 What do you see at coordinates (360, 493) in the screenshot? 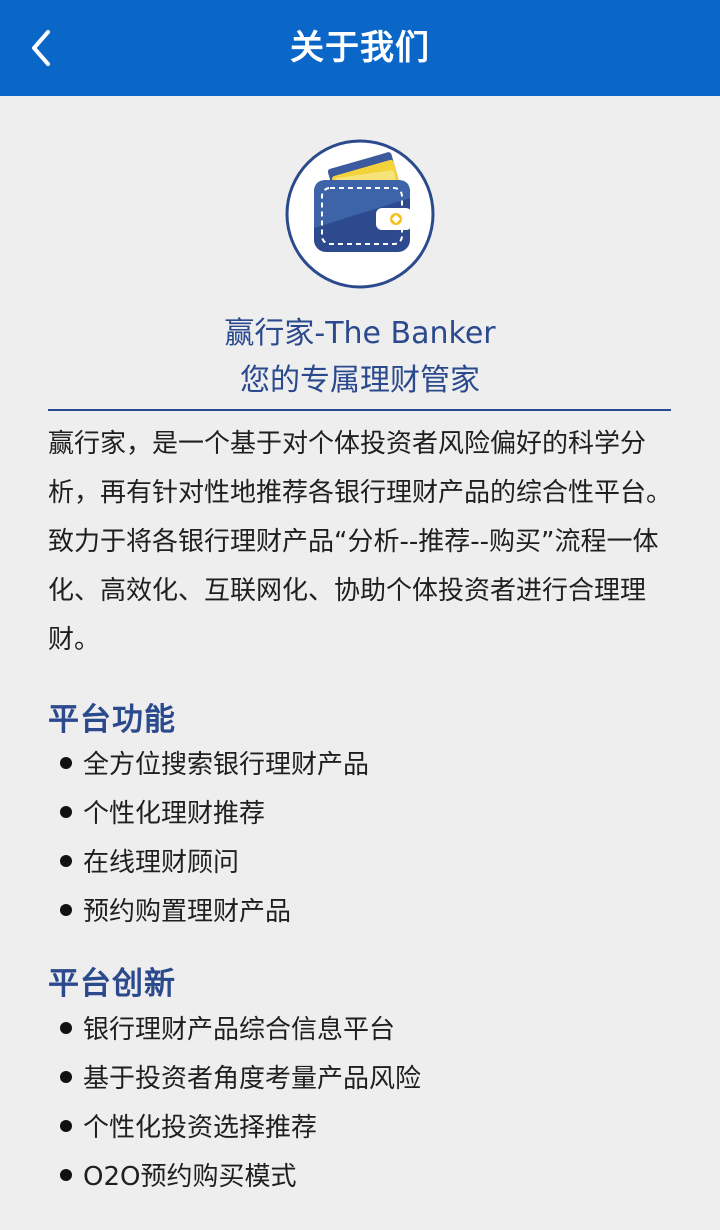
I see `intro-line: 析，再有针对性地推荐各银行理财产品的综合性平台。` at bounding box center [360, 493].